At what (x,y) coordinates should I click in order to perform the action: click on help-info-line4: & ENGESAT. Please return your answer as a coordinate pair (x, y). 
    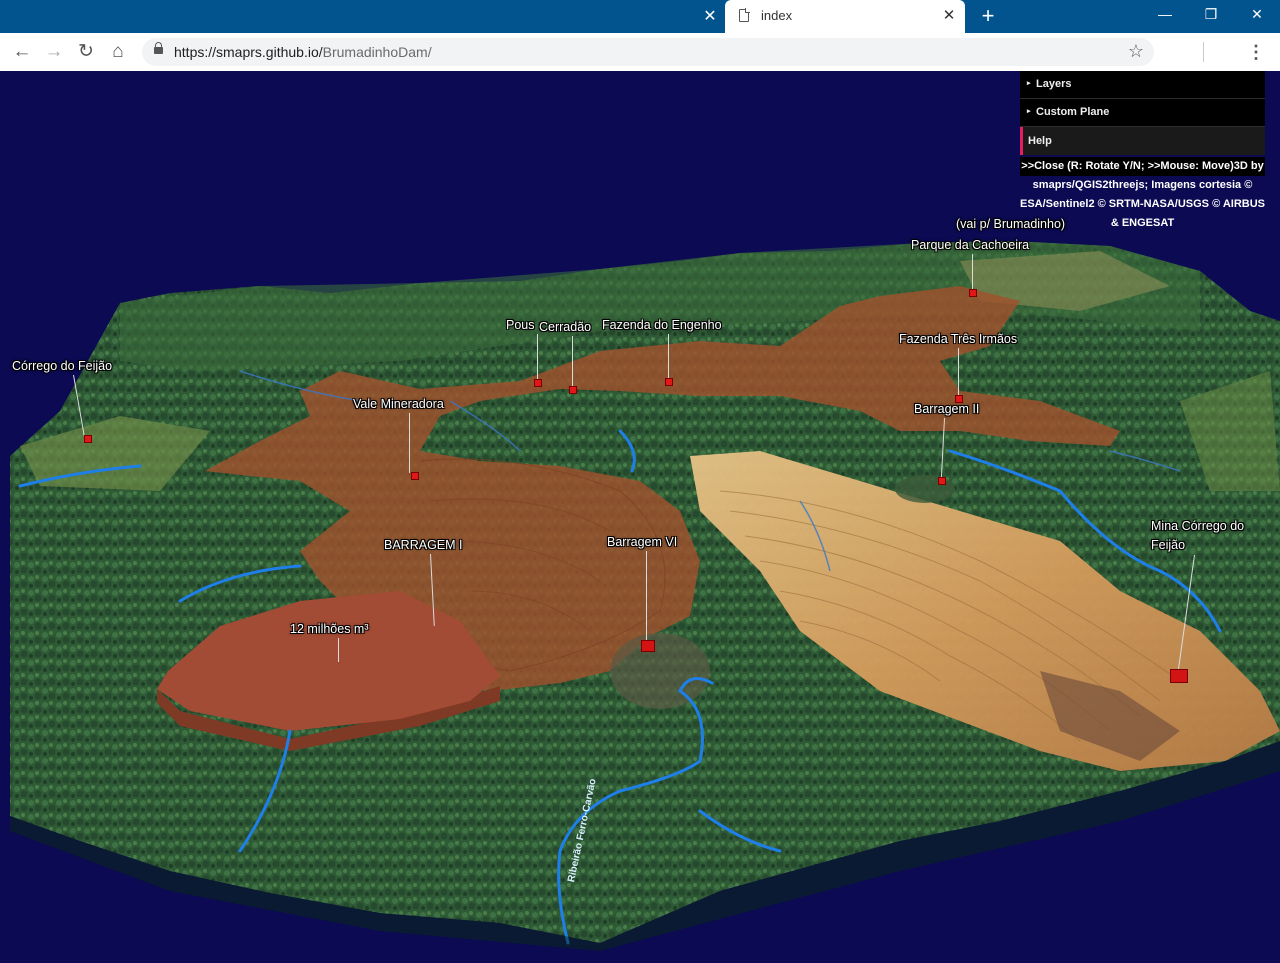
    Looking at the image, I should click on (1142, 223).